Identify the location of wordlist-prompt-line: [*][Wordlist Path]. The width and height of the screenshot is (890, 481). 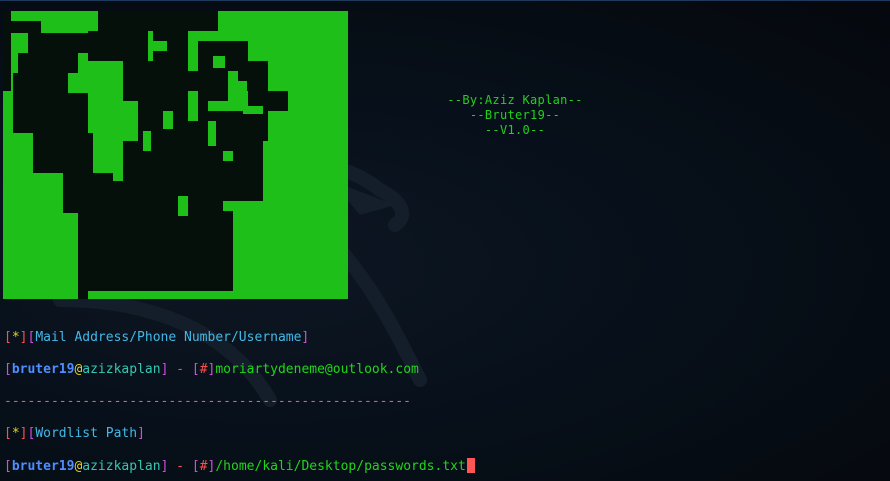
(74, 433).